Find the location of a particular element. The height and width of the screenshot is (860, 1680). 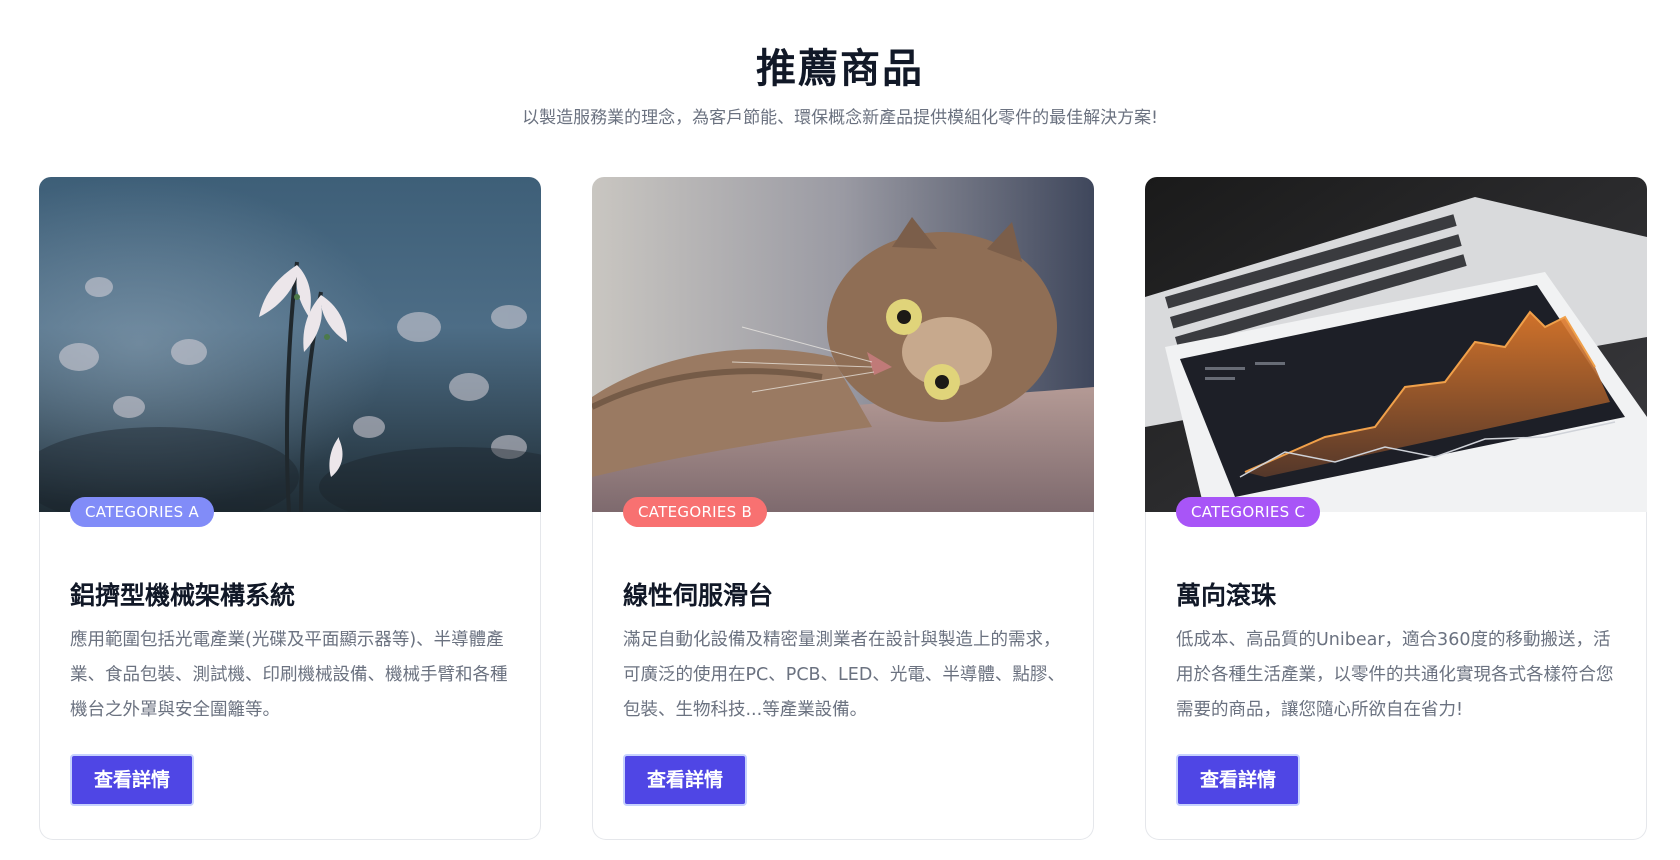

card-title: 萬向滾珠 is located at coordinates (1226, 595).